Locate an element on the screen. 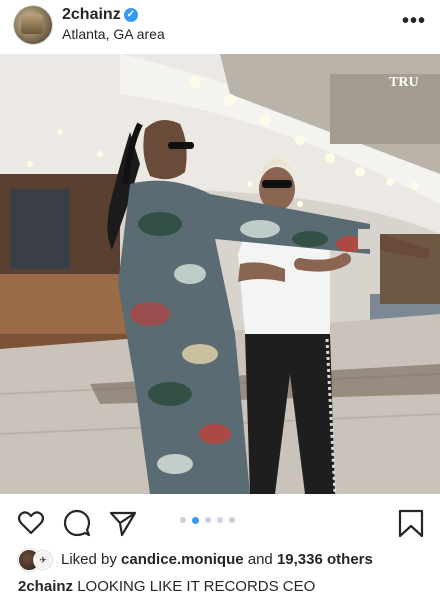  likes-user: candice.monique is located at coordinates (182, 559).